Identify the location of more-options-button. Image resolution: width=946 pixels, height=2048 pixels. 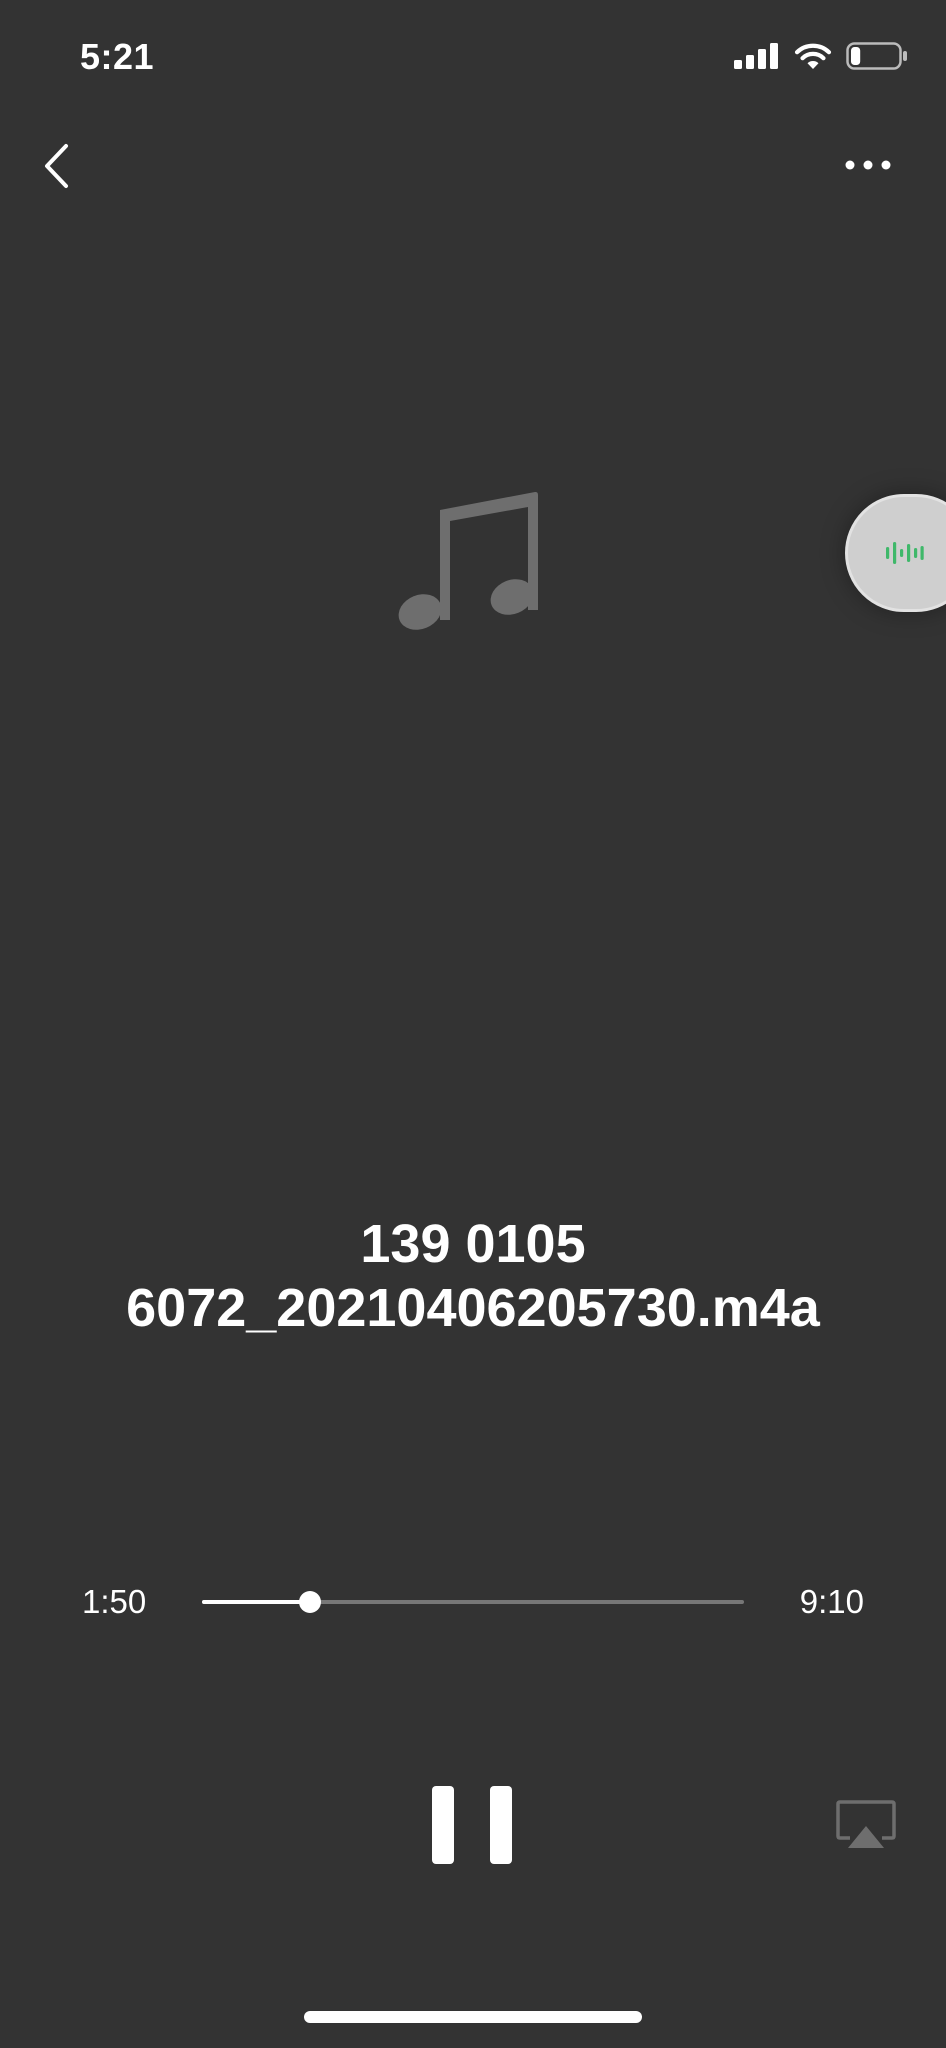
(868, 165).